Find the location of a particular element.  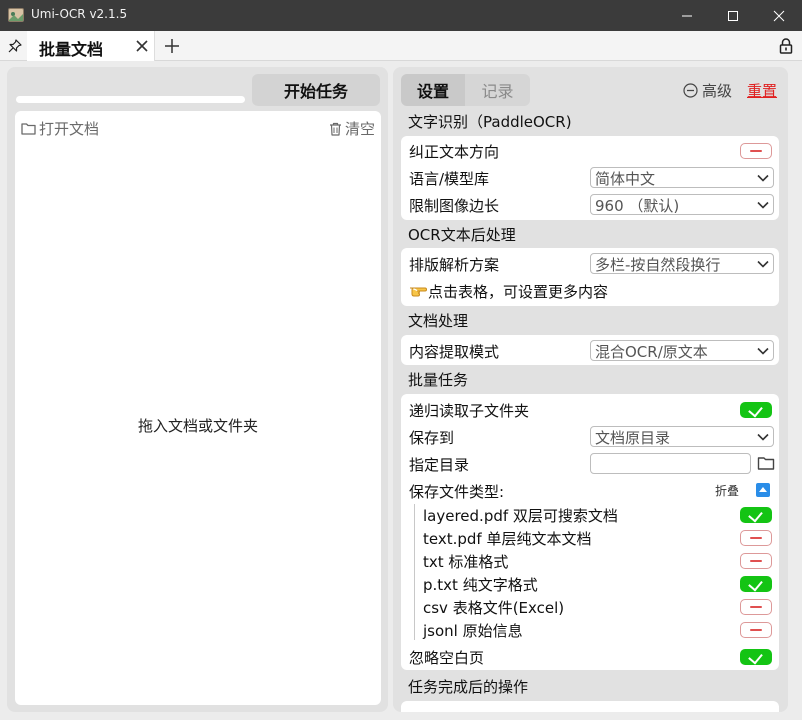

ignore-blank-label: 忽略空白页 is located at coordinates (447, 658).